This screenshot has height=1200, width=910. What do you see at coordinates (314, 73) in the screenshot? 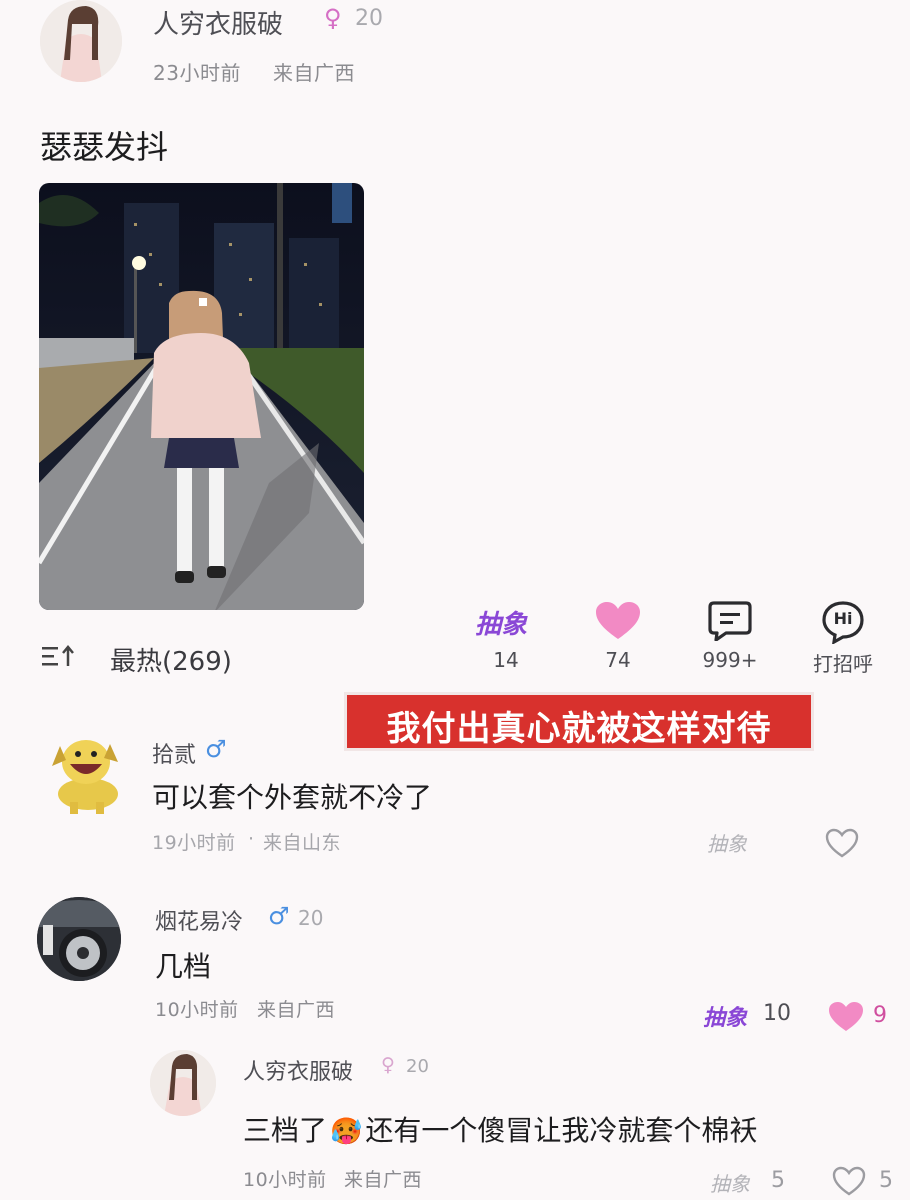
I see `post-location: 来自广西` at bounding box center [314, 73].